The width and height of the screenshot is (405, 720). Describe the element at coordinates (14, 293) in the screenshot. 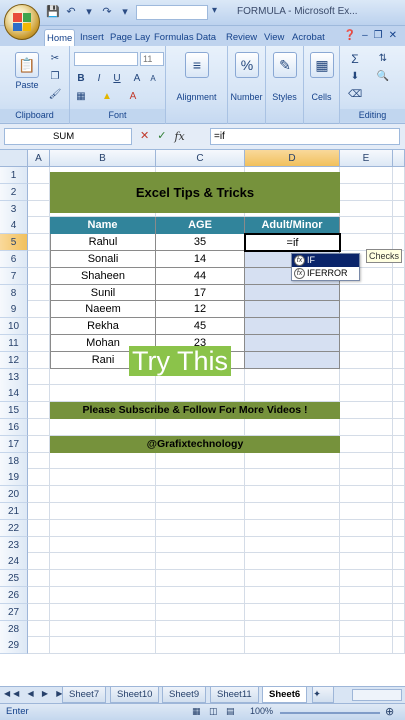

I see `row-header-8: 8` at that location.